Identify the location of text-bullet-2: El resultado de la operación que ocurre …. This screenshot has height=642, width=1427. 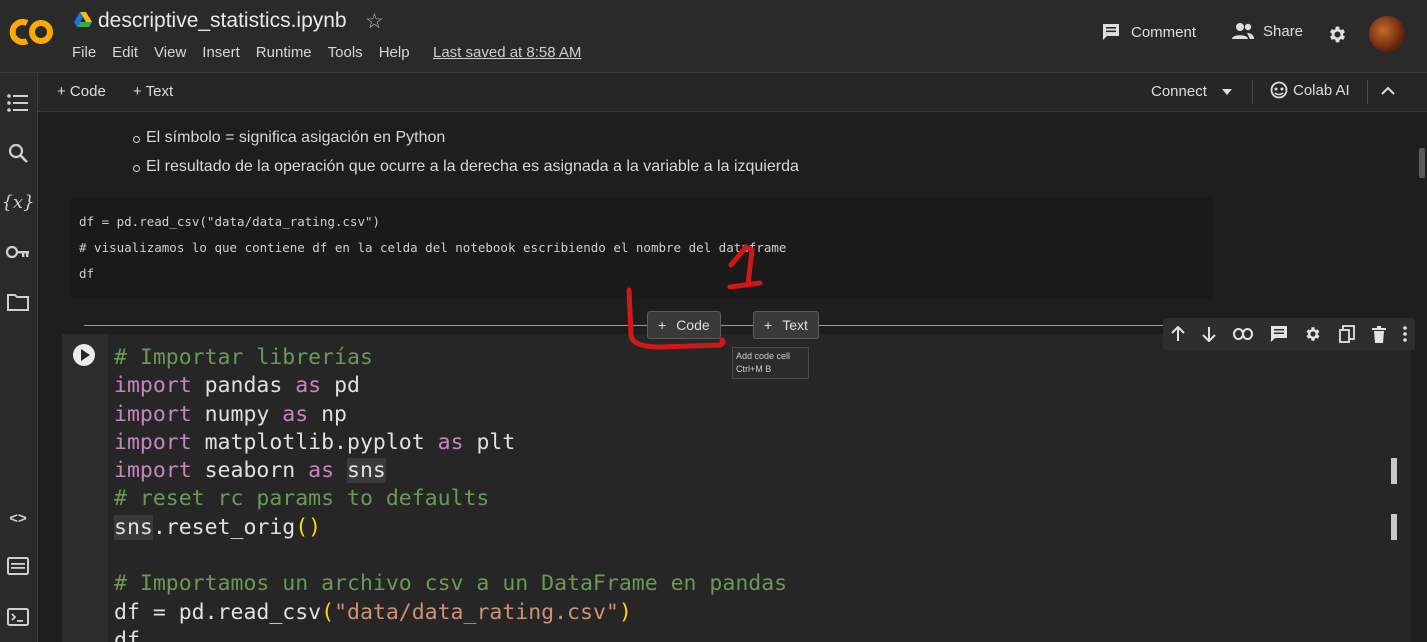
(466, 166).